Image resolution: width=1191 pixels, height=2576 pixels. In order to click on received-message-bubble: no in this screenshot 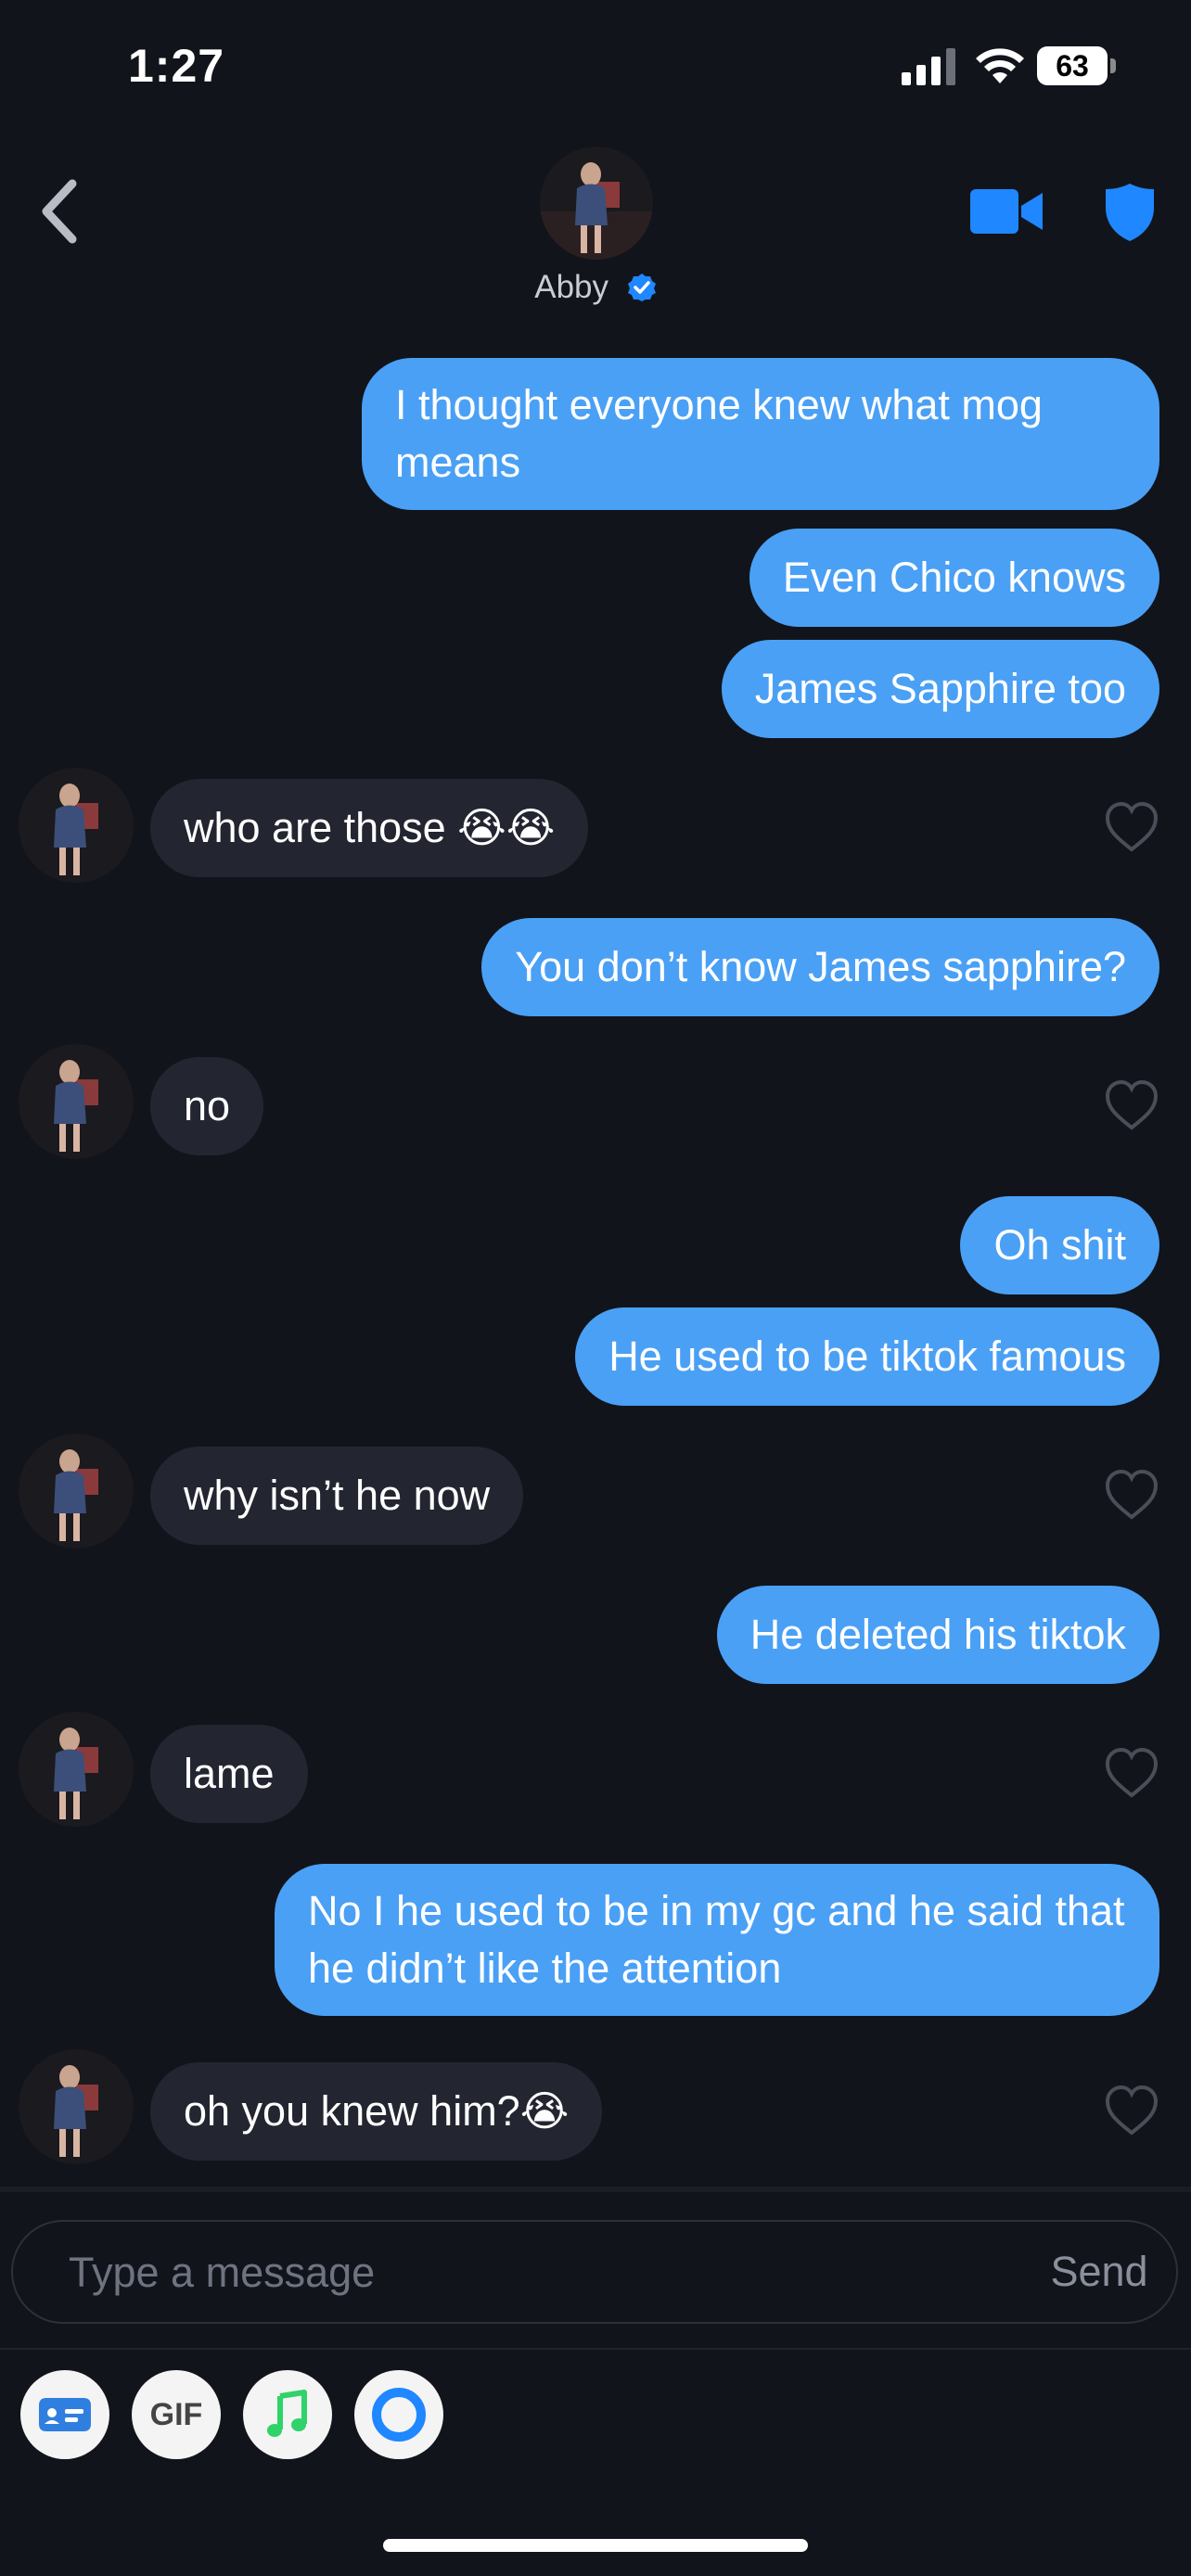, I will do `click(207, 1106)`.